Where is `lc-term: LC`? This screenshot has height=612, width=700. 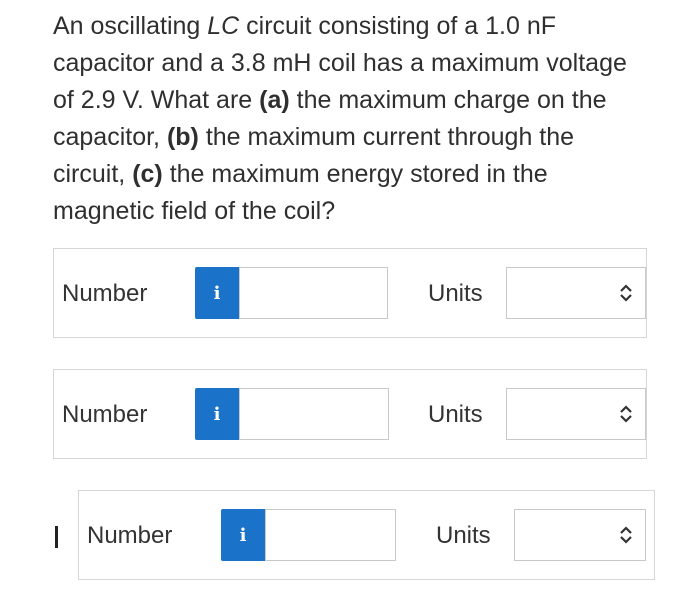 lc-term: LC is located at coordinates (223, 26).